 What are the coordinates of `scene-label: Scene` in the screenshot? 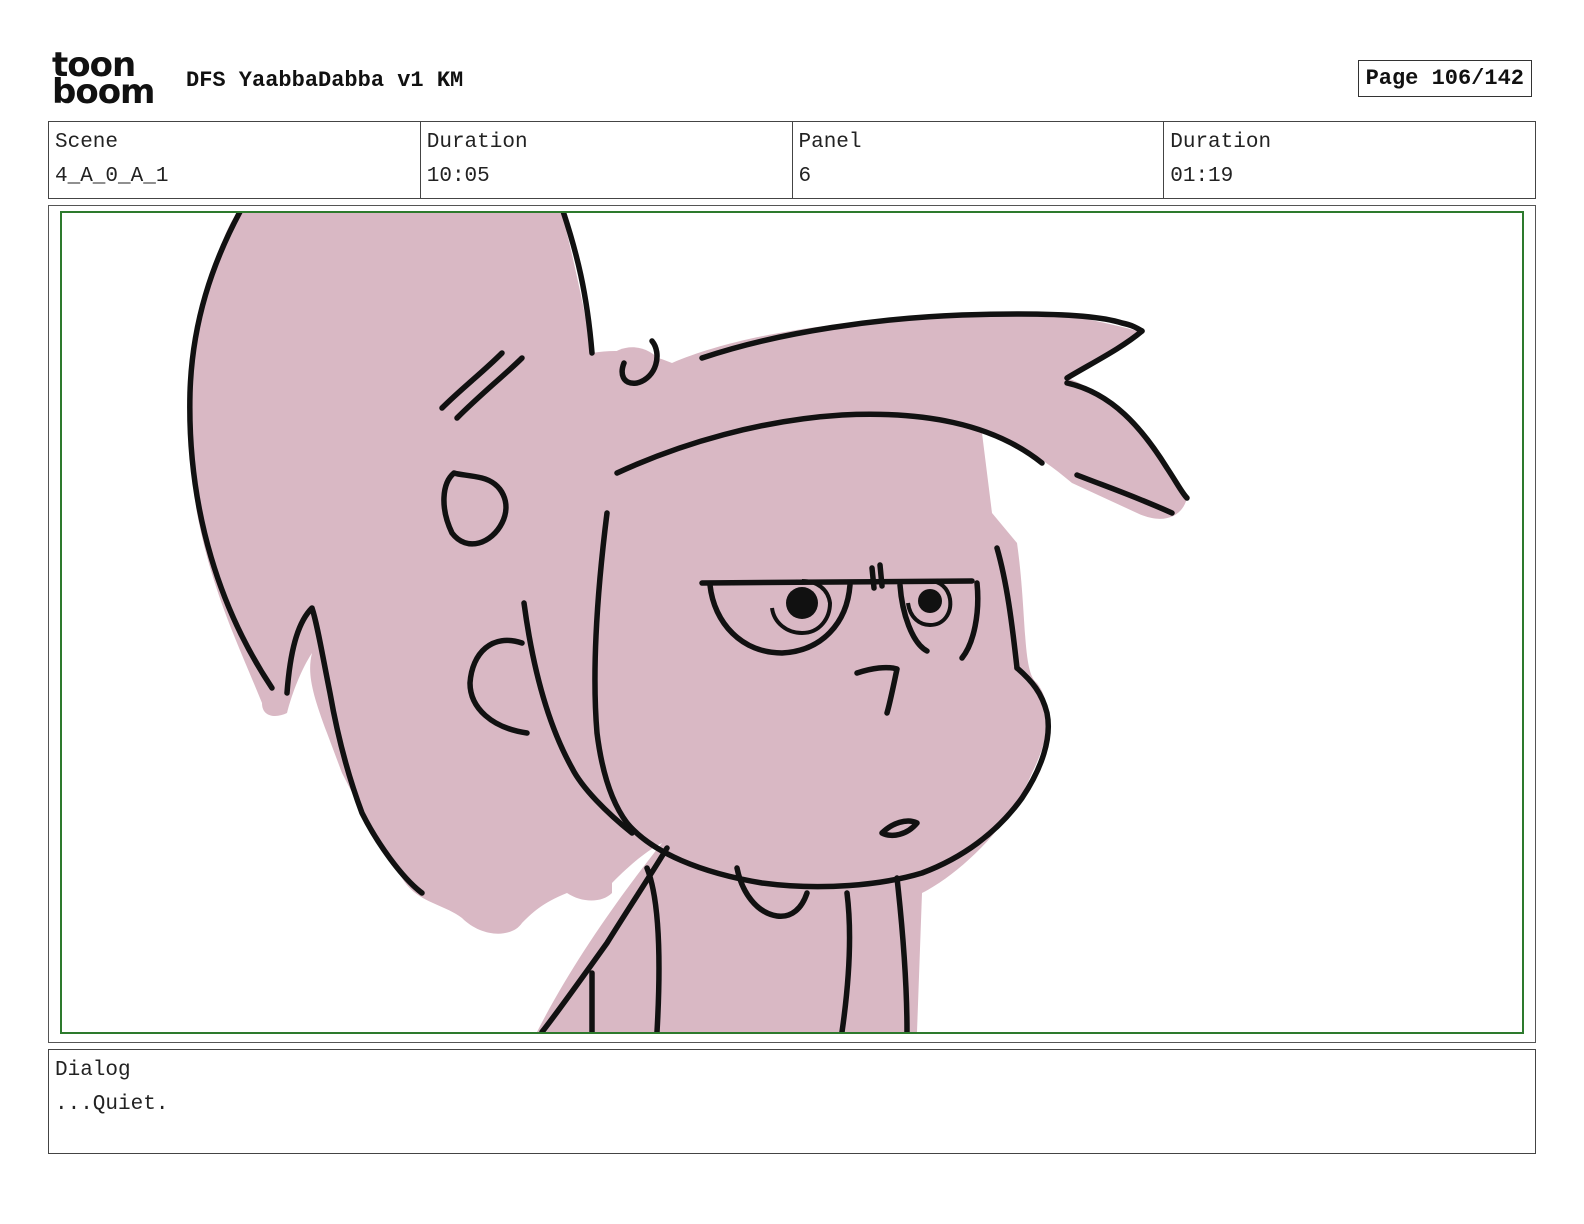 It's located at (87, 142).